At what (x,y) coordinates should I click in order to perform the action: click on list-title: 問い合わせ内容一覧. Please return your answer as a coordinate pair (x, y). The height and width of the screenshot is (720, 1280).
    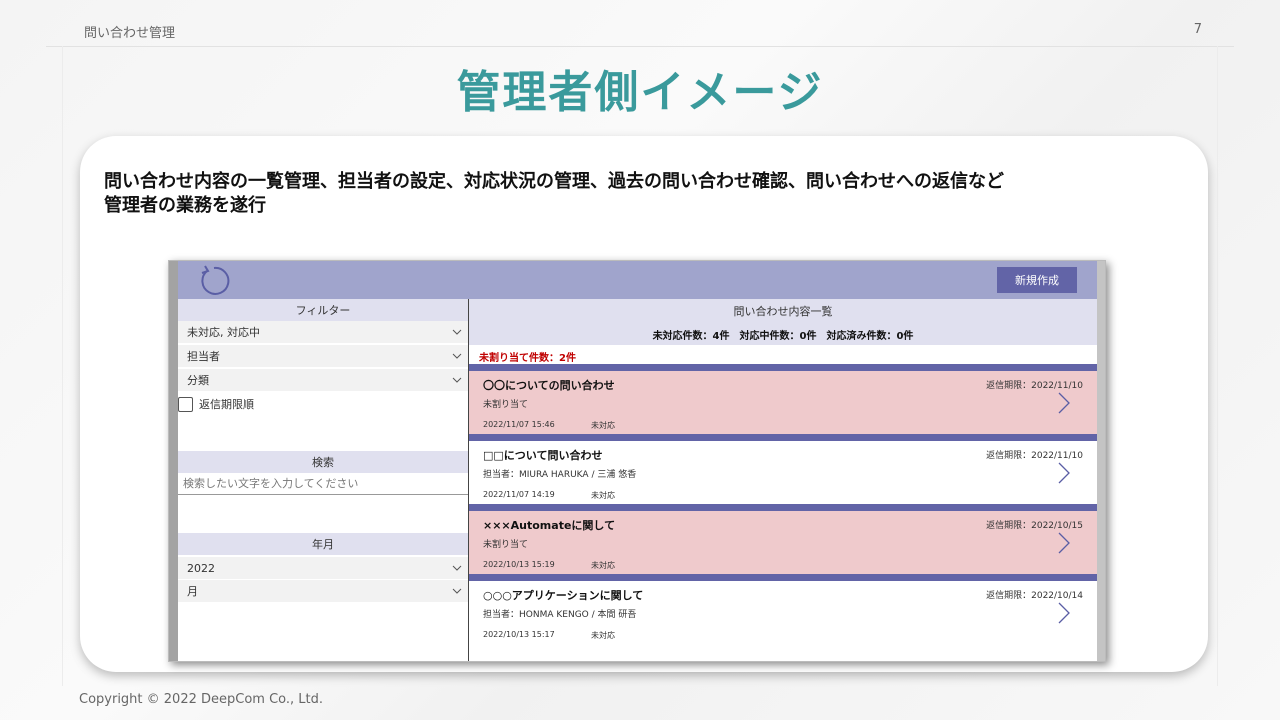
    Looking at the image, I should click on (783, 311).